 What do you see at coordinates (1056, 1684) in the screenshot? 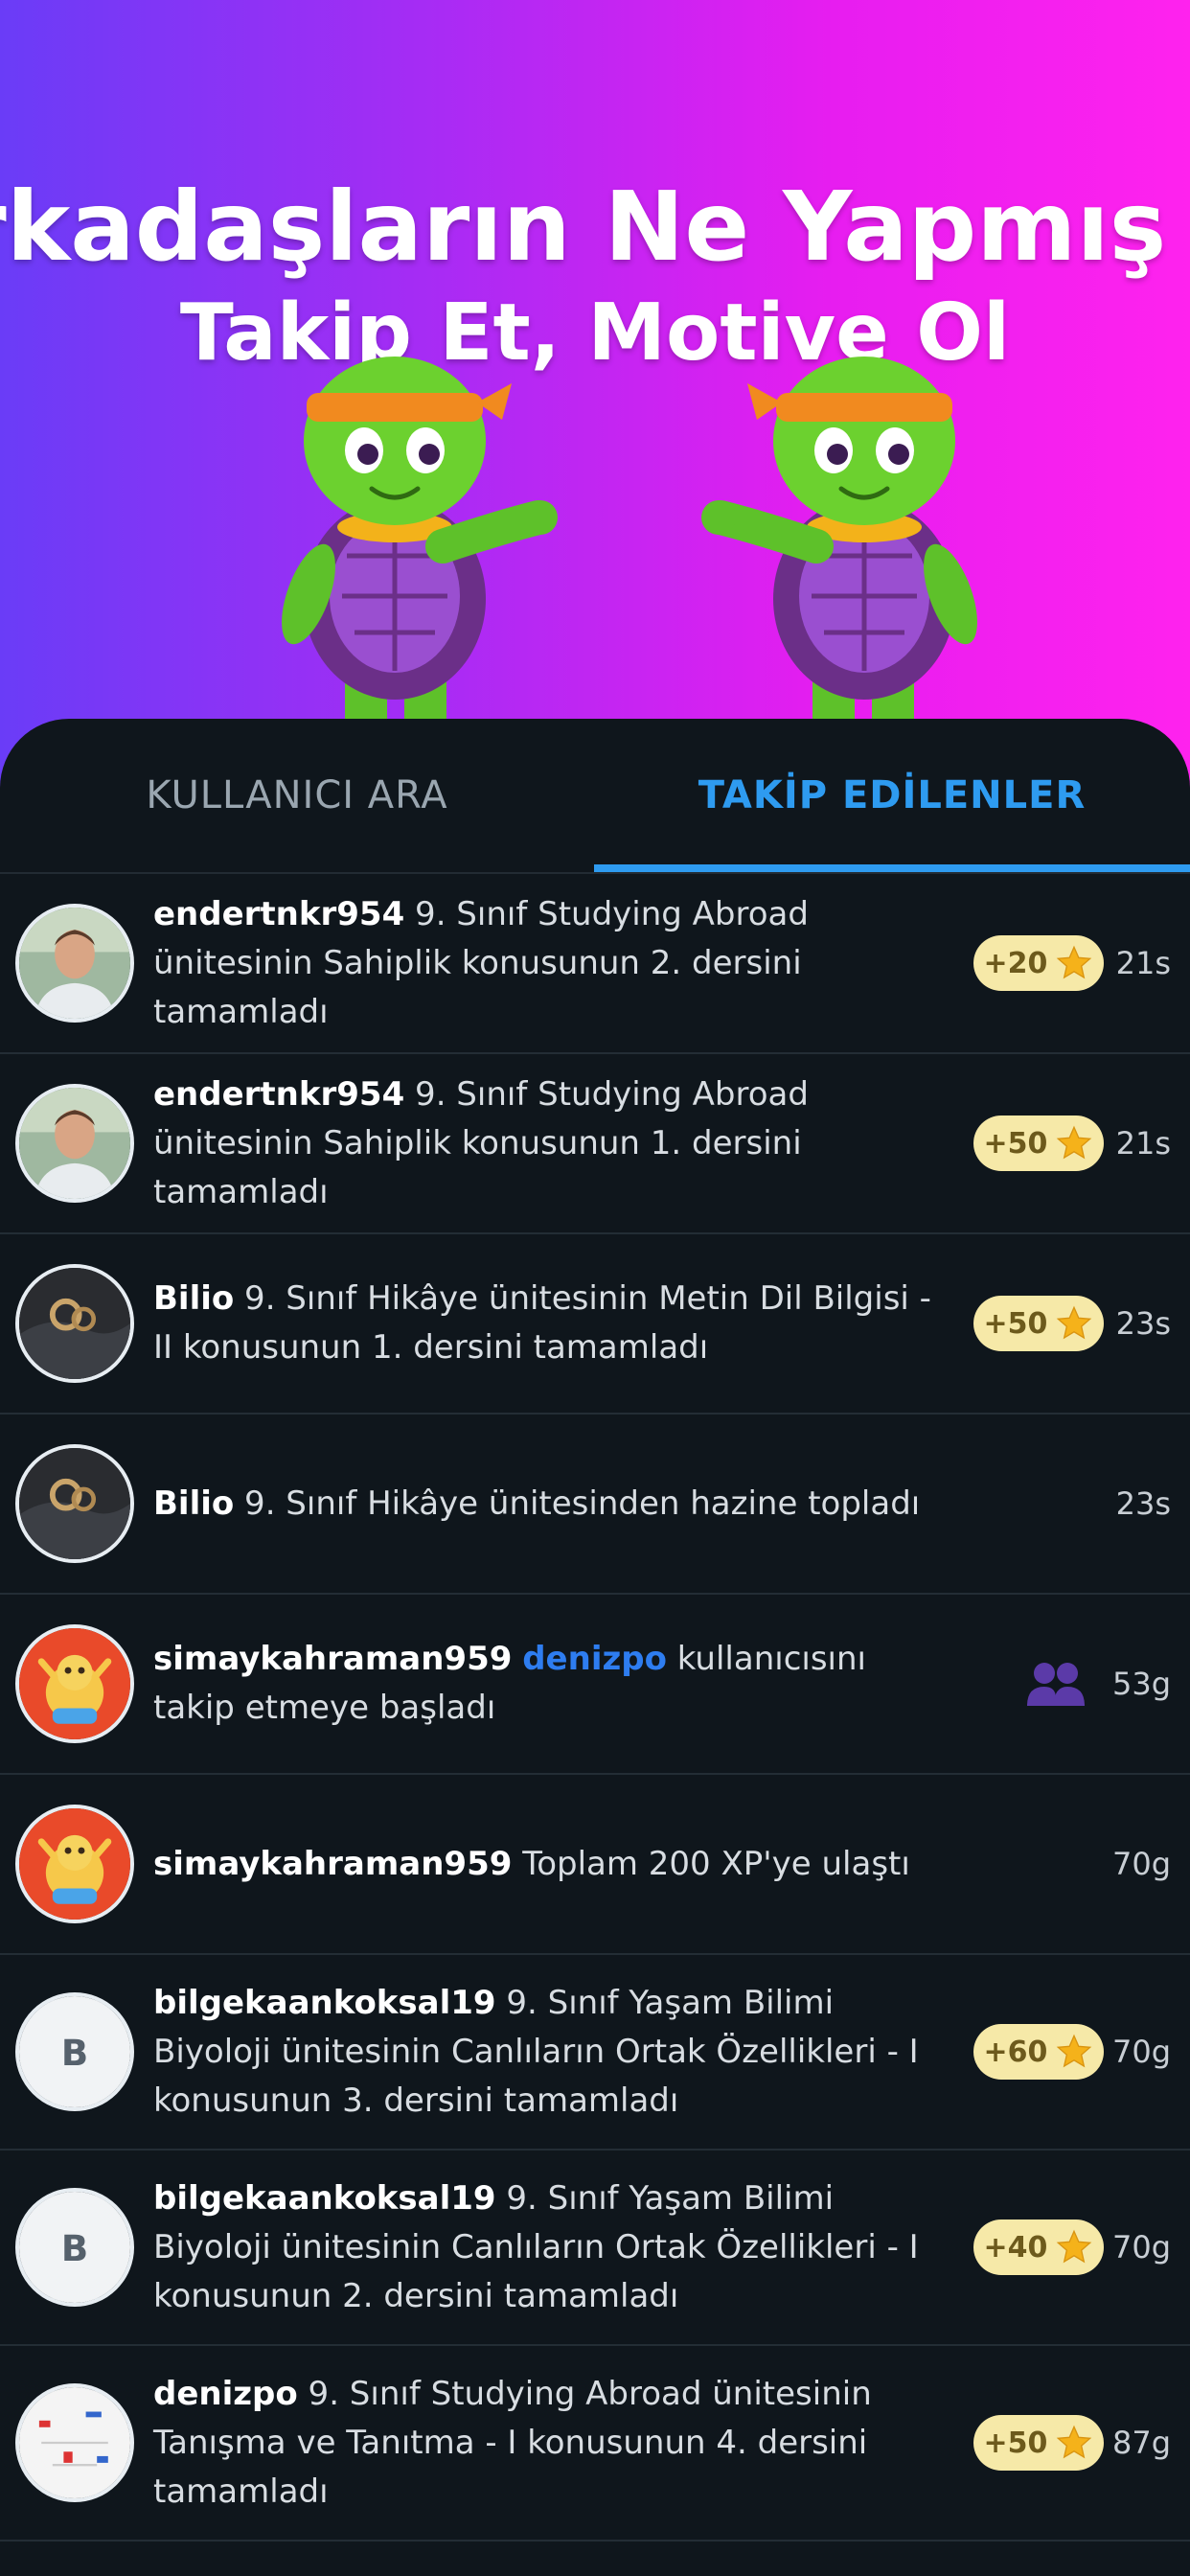
I see `follow-users-icon` at bounding box center [1056, 1684].